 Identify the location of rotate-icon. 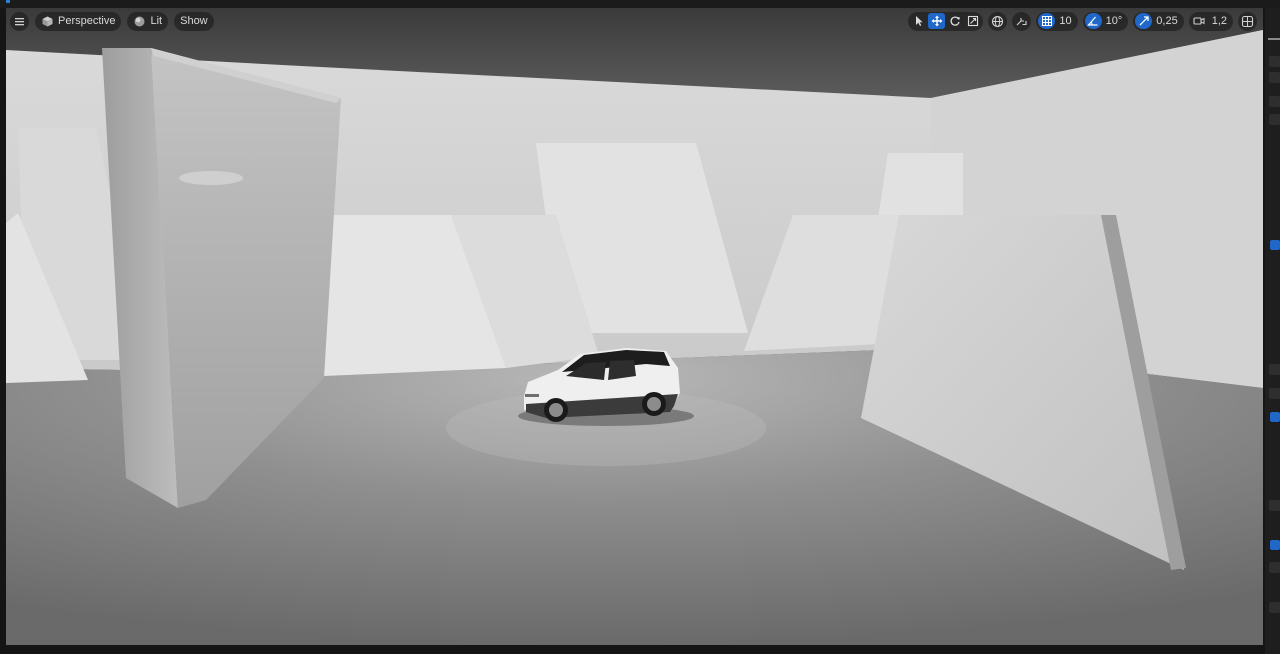
(955, 21).